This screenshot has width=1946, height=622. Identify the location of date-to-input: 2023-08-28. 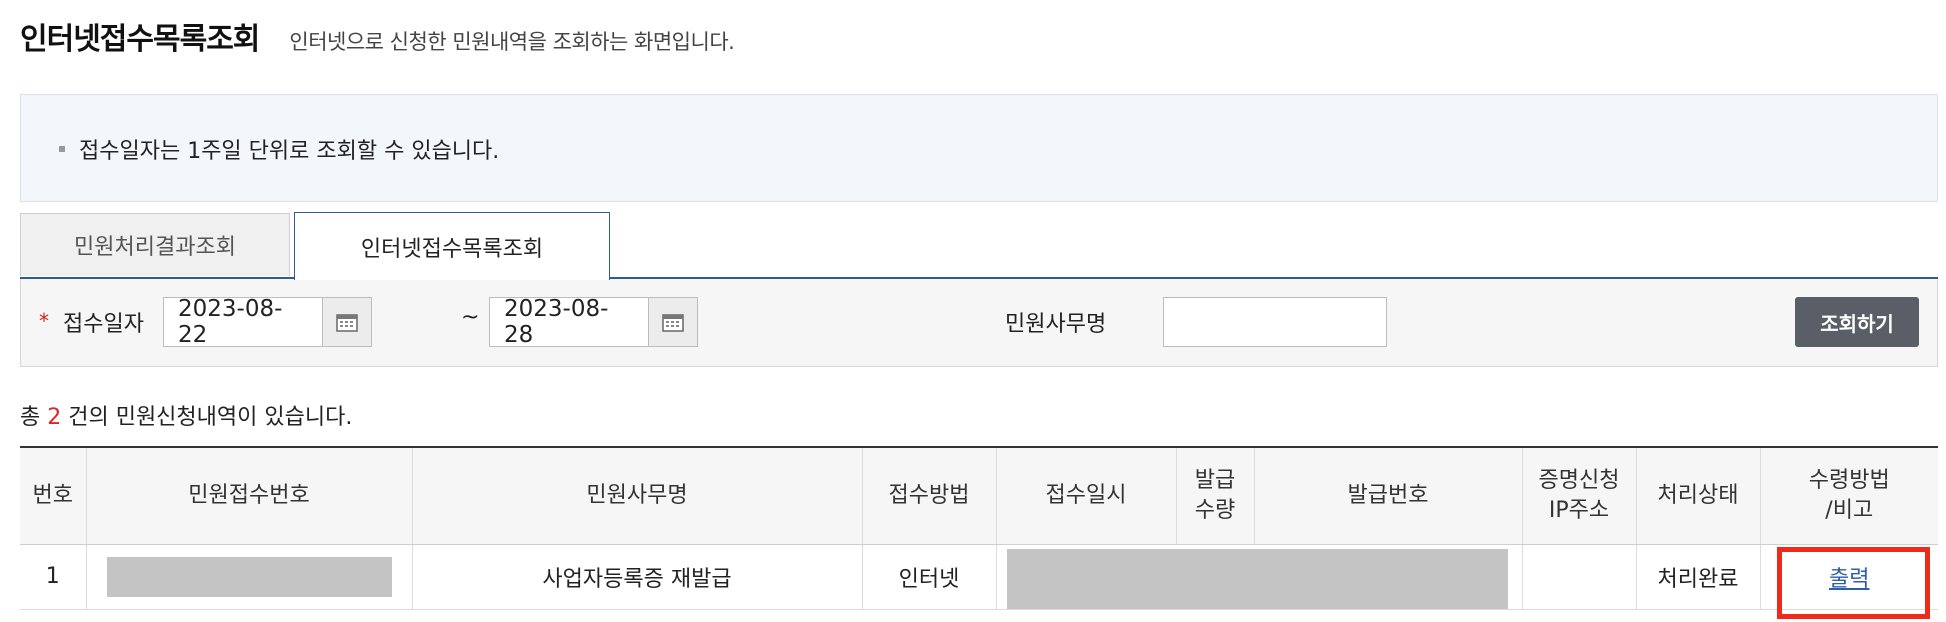
(569, 322).